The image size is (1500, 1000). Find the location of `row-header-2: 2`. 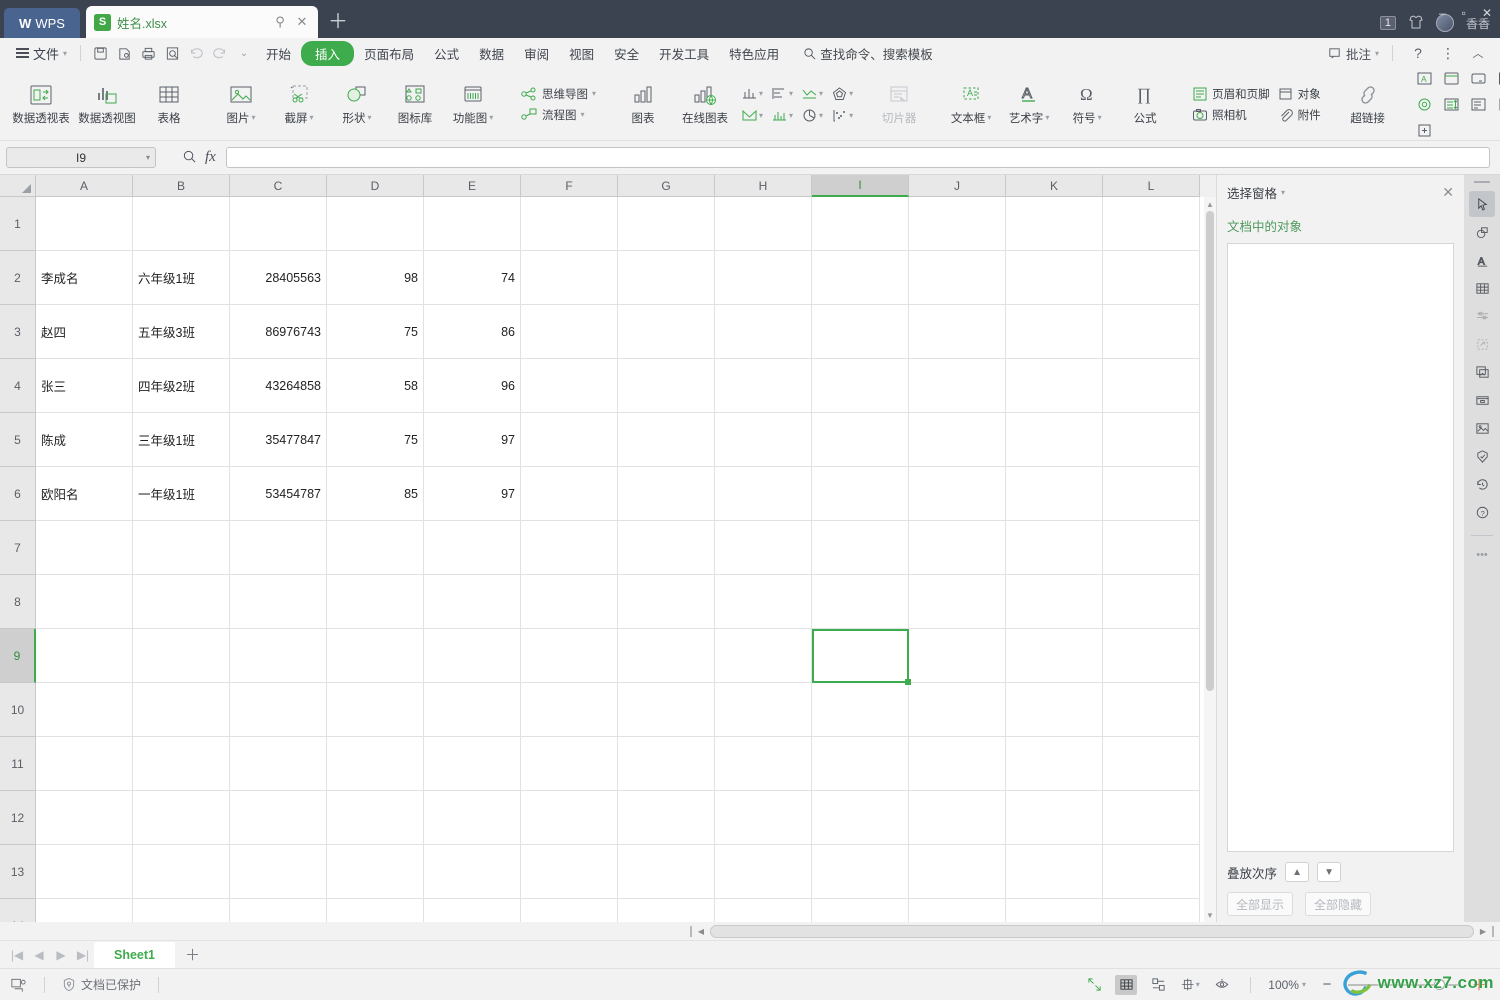

row-header-2: 2 is located at coordinates (18, 278).